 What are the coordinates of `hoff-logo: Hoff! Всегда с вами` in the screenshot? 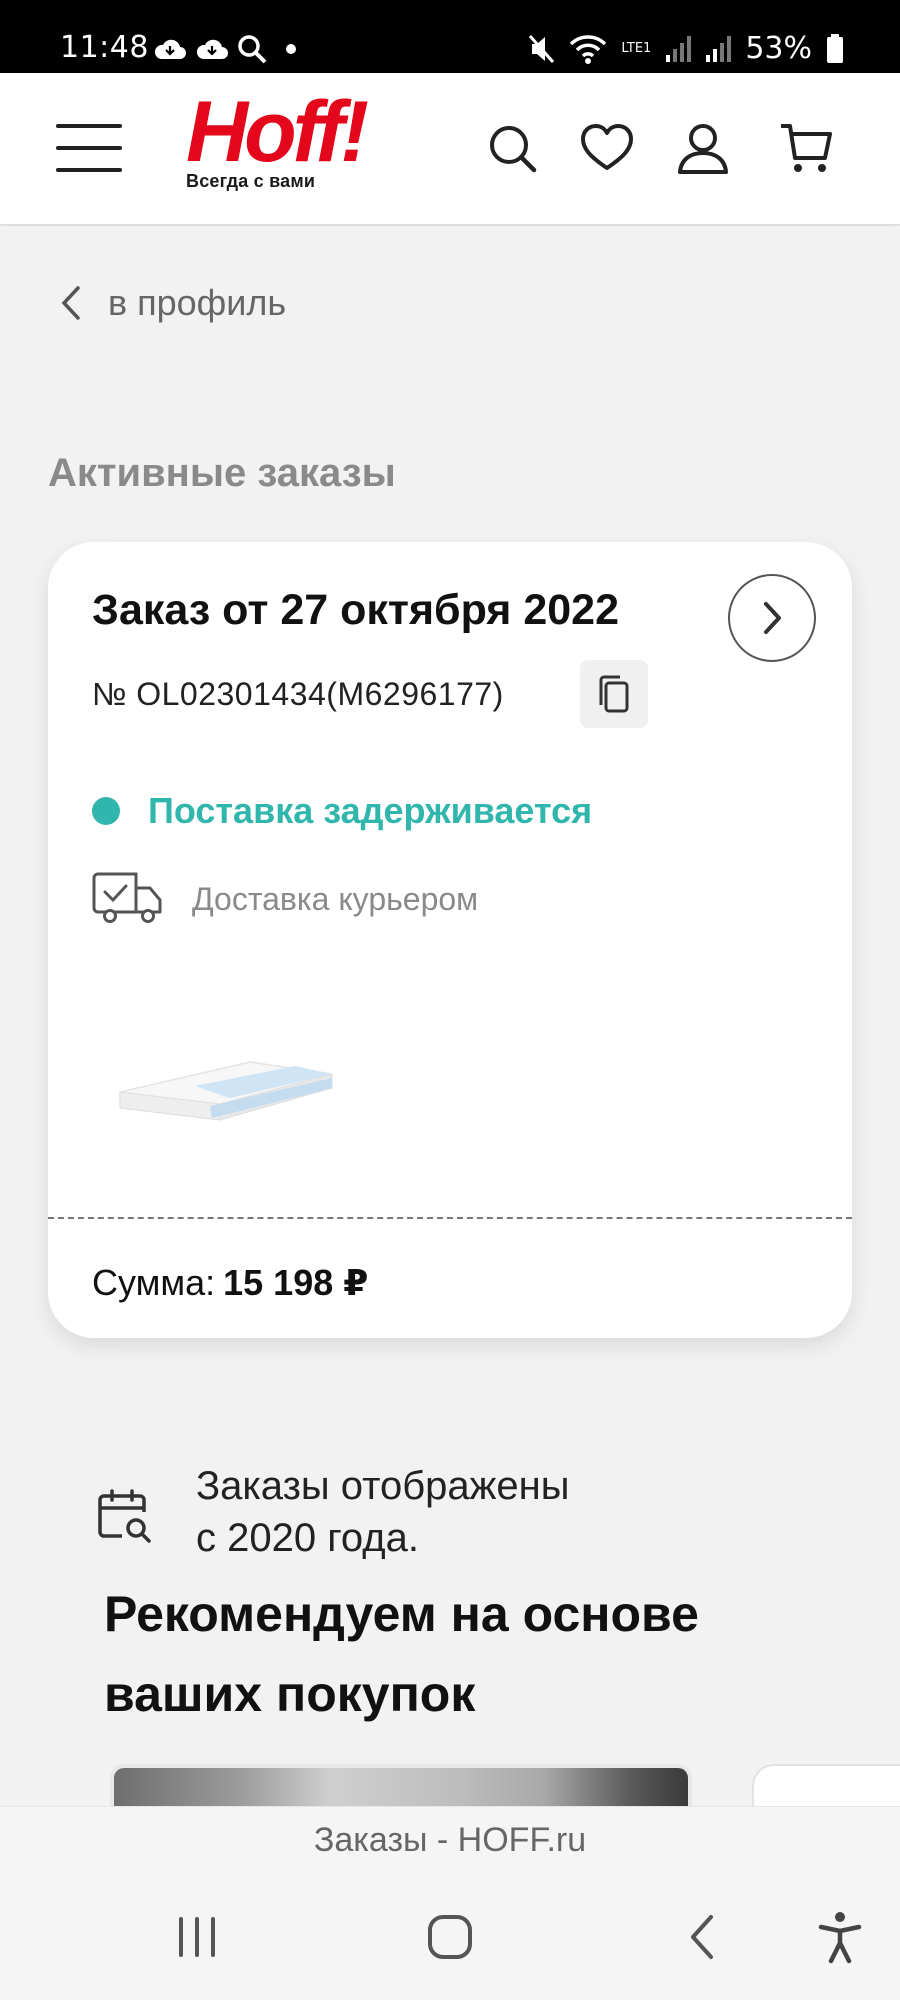 It's located at (277, 138).